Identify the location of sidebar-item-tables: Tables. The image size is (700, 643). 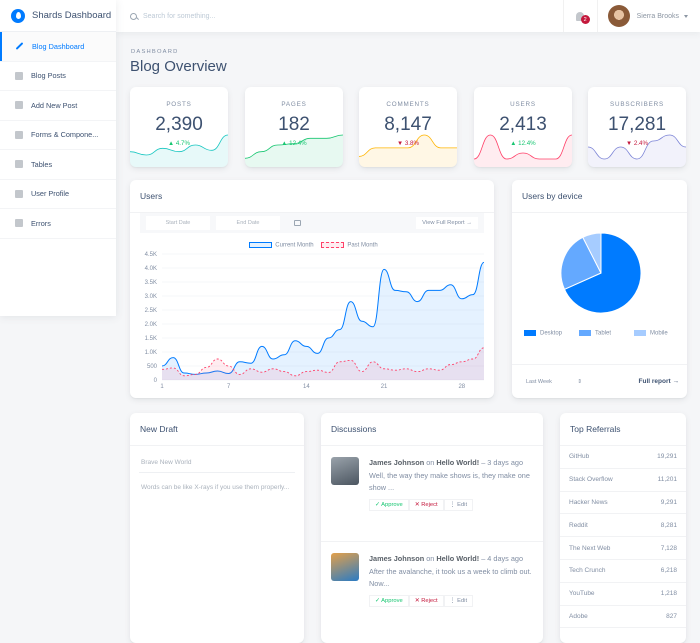
(58, 165).